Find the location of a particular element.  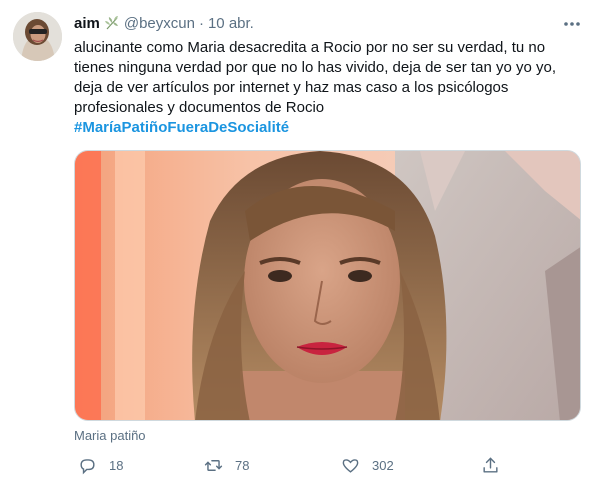

tweet-header: aim @beyxcun · 10 abr. is located at coordinates (164, 23).